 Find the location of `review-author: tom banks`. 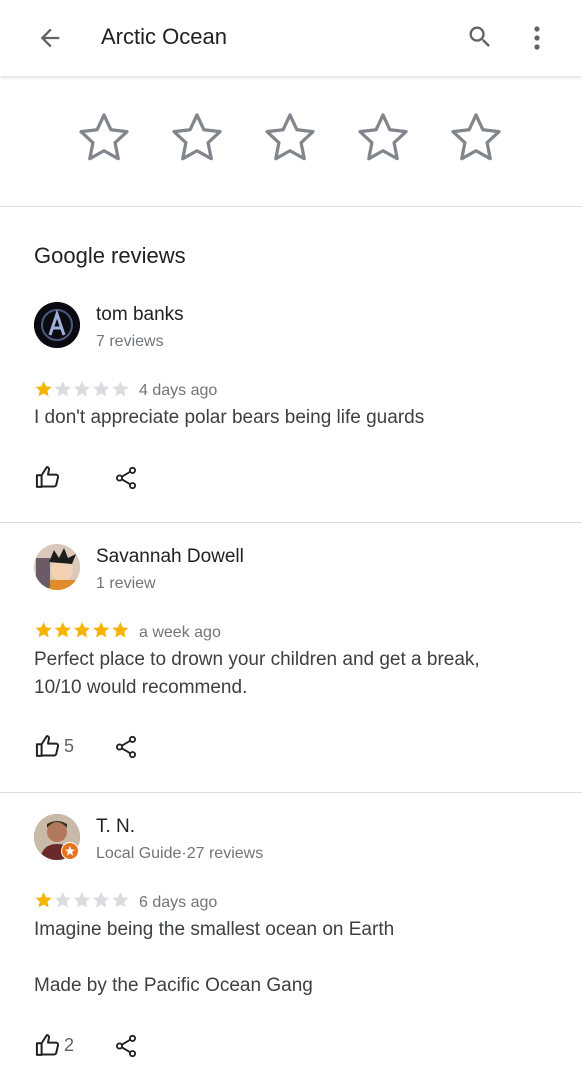

review-author: tom banks is located at coordinates (140, 315).